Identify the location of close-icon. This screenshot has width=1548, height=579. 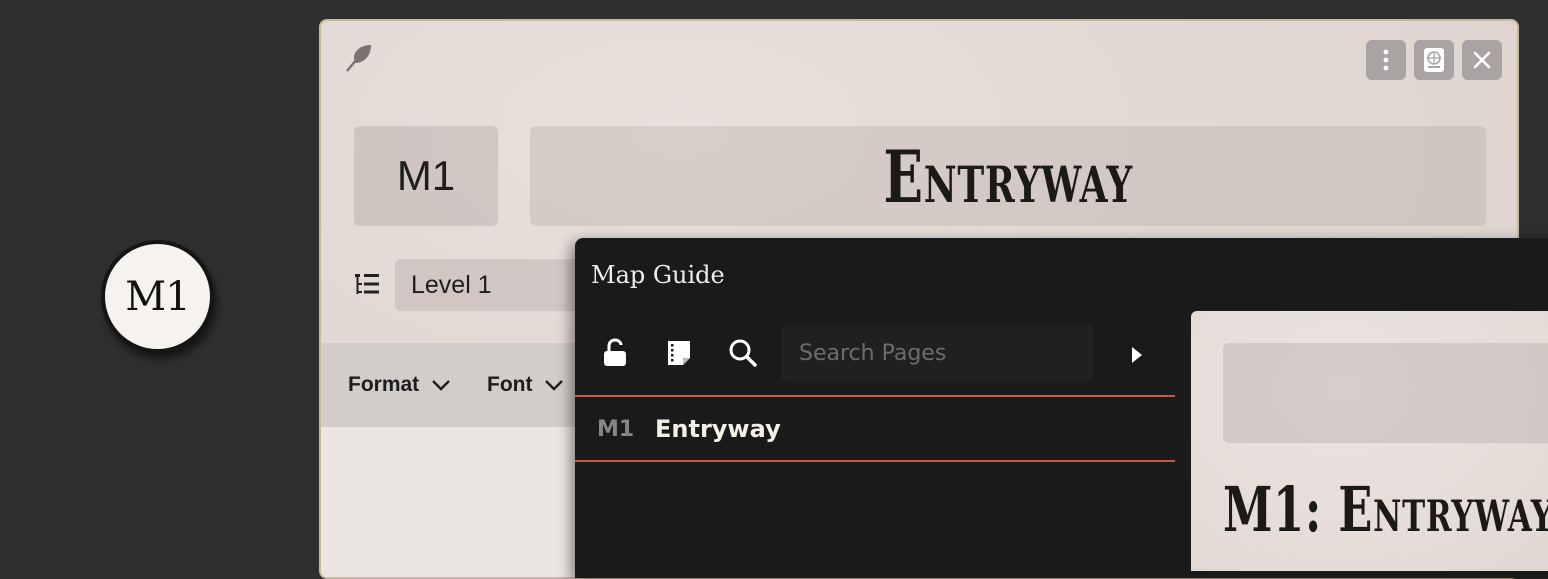
(1482, 60).